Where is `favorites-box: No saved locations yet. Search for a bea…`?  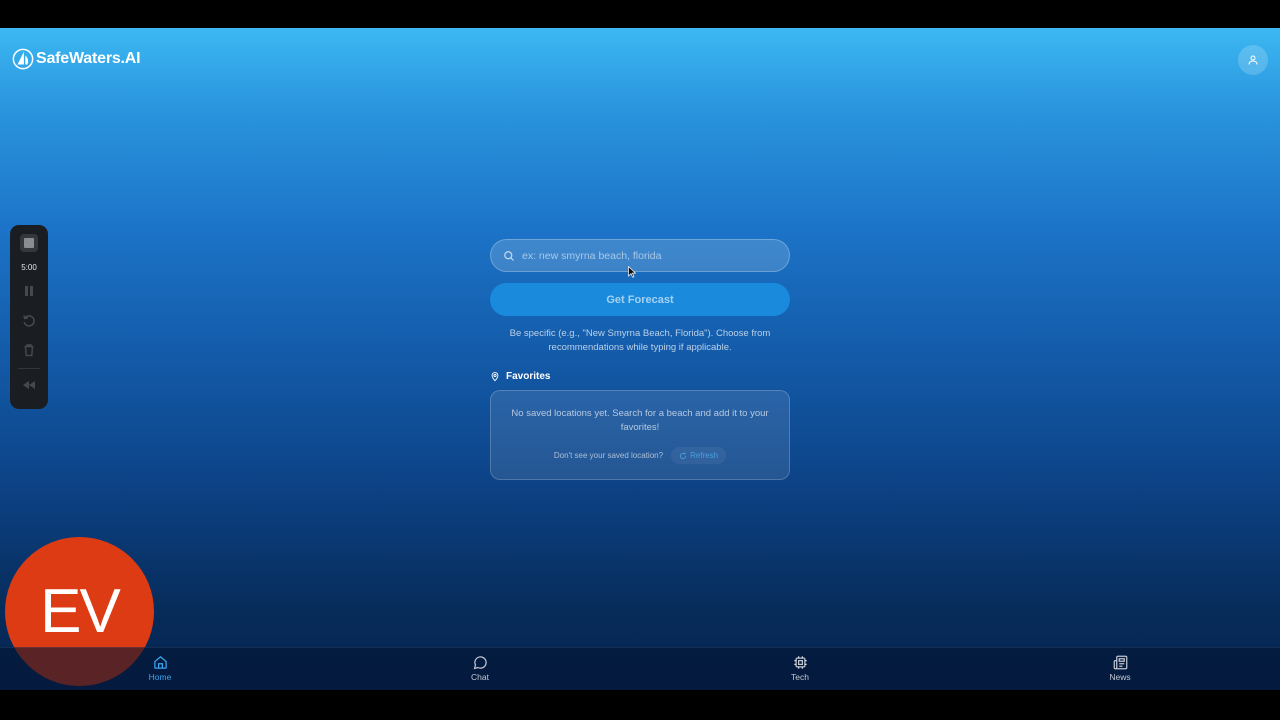 favorites-box: No saved locations yet. Search for a bea… is located at coordinates (640, 435).